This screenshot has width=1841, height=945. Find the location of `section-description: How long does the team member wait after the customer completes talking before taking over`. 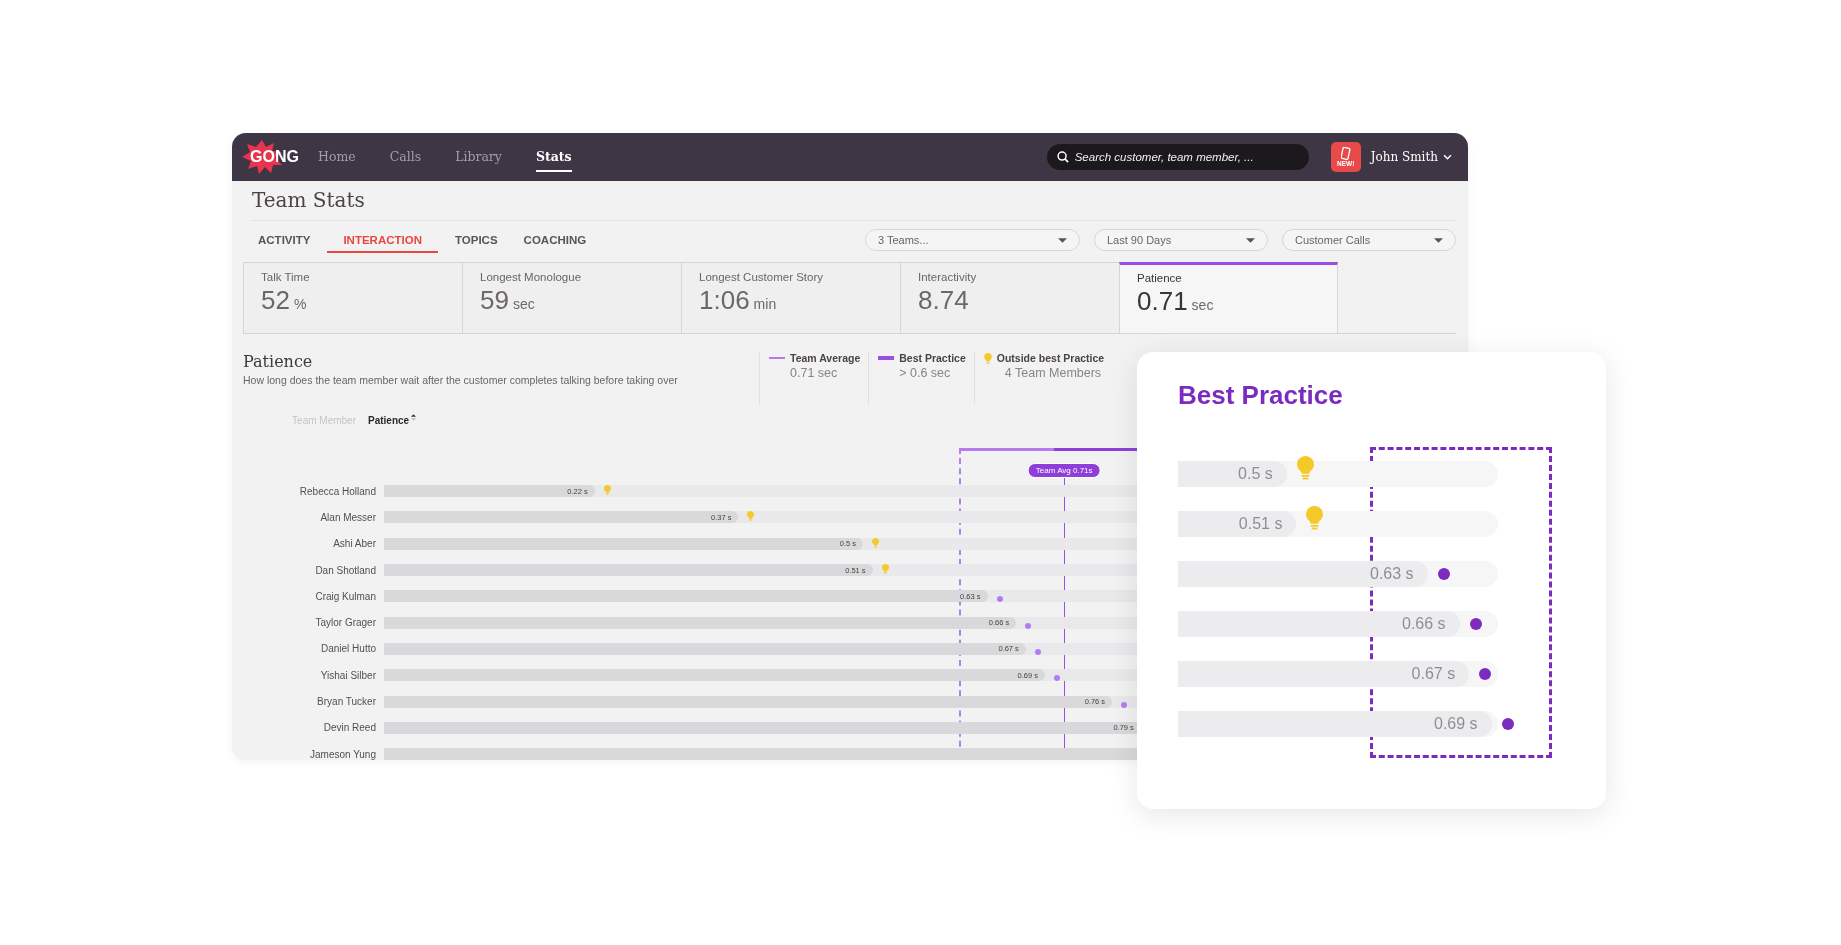

section-description: How long does the team member wait after the customer completes talking before taking over is located at coordinates (461, 380).